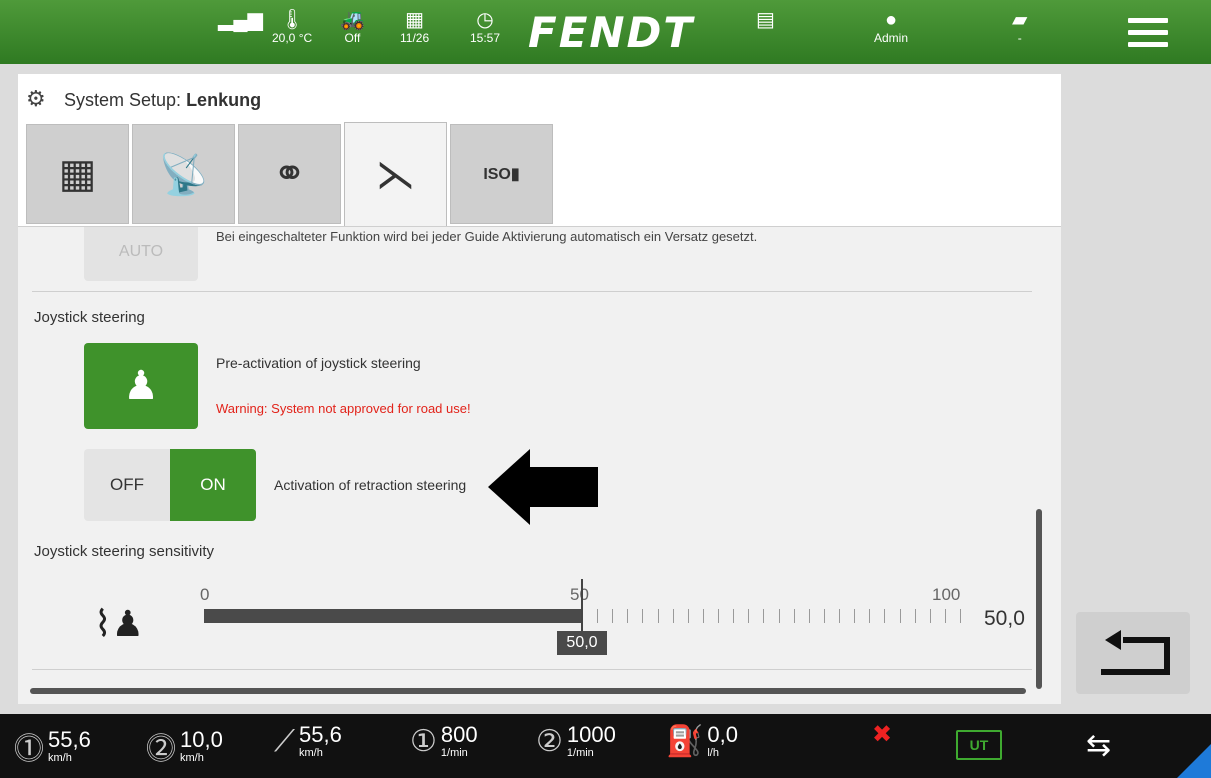 This screenshot has height=778, width=1211. What do you see at coordinates (370, 485) in the screenshot?
I see `retraction-label: Activation of retraction steering` at bounding box center [370, 485].